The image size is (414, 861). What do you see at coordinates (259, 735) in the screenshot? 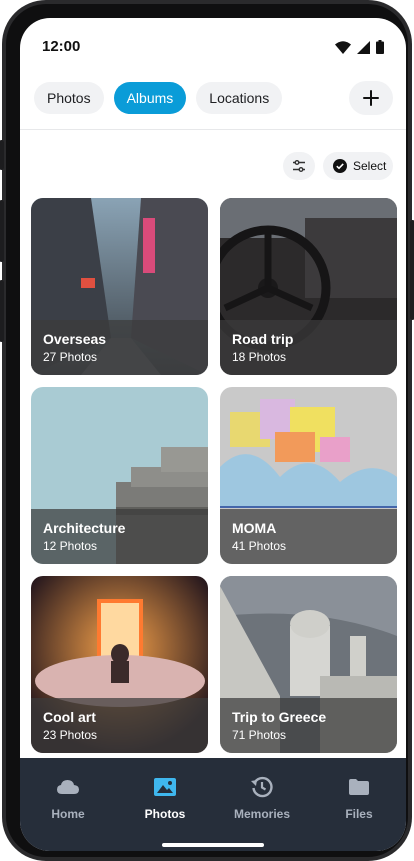
I see `album-count: 71 Photos` at bounding box center [259, 735].